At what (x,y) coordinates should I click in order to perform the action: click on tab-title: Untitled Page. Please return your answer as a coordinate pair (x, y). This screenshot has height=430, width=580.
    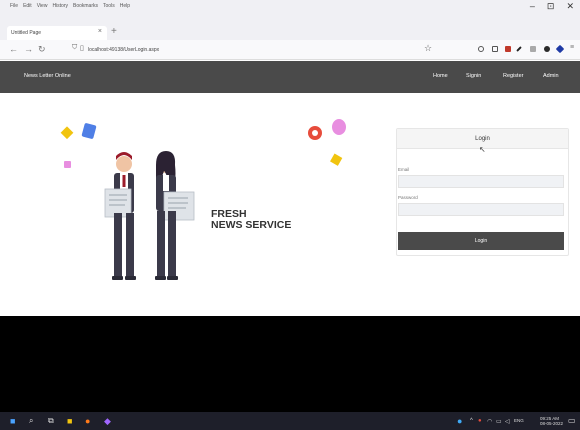
    Looking at the image, I should click on (26, 33).